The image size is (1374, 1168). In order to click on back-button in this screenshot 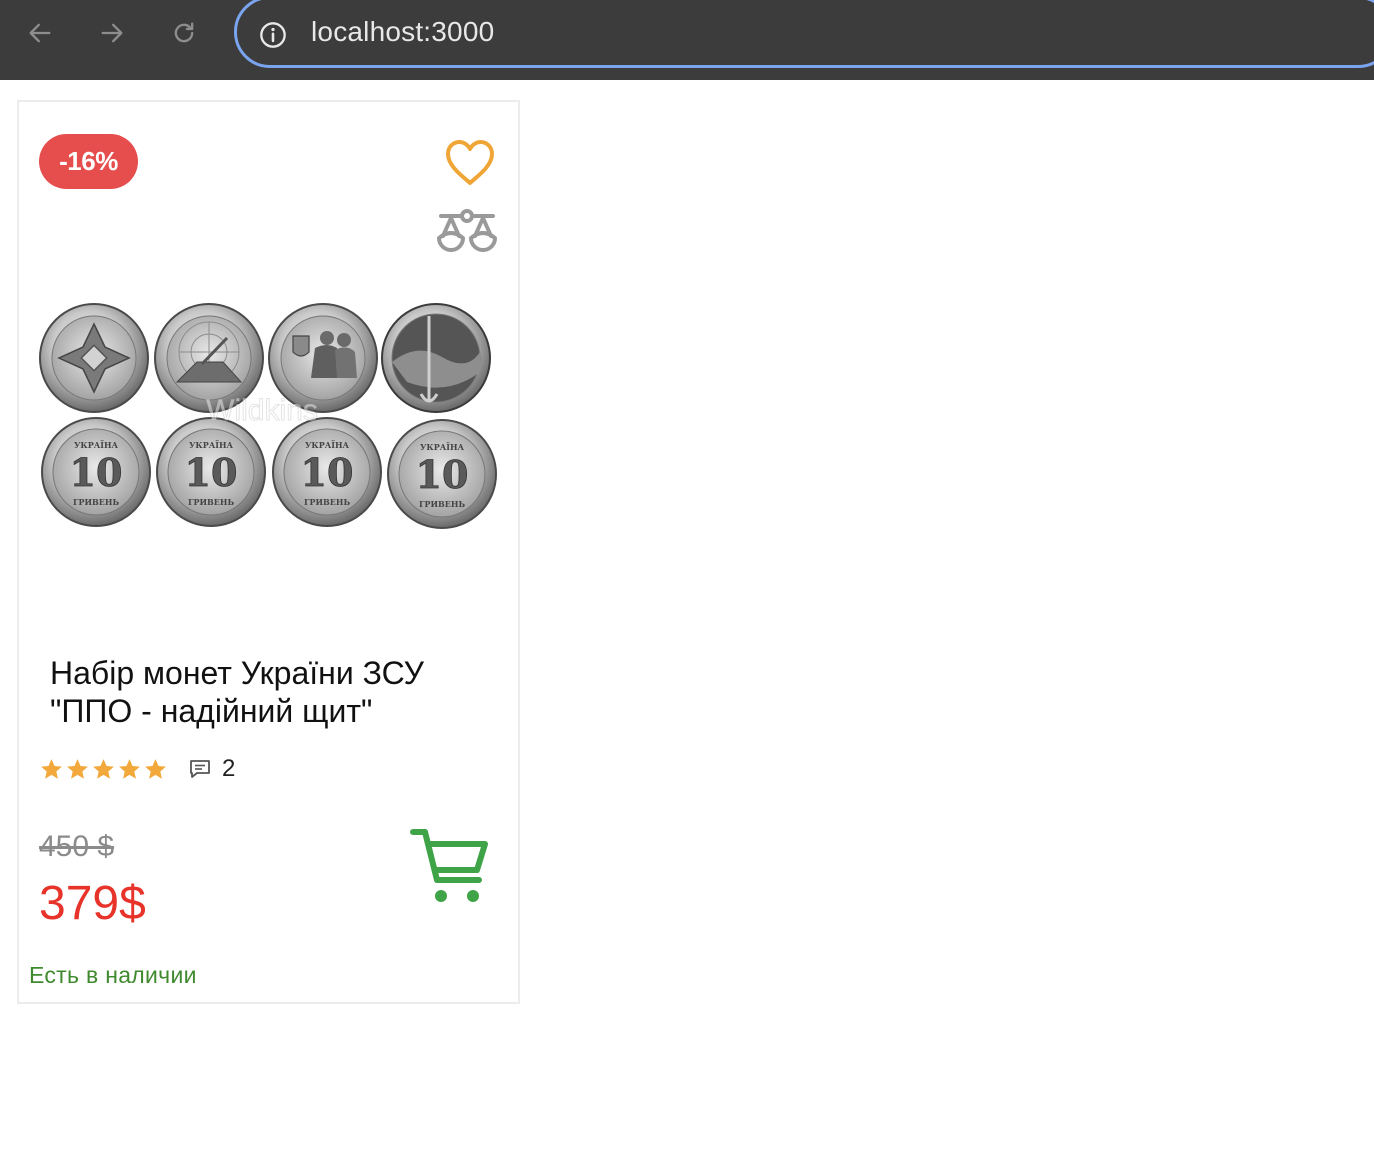, I will do `click(40, 33)`.